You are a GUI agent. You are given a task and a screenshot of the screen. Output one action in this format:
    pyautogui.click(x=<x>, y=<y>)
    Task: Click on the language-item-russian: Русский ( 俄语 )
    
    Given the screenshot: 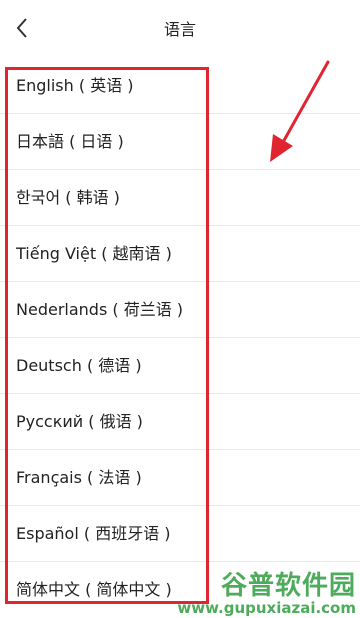 What is the action you would take?
    pyautogui.click(x=180, y=422)
    